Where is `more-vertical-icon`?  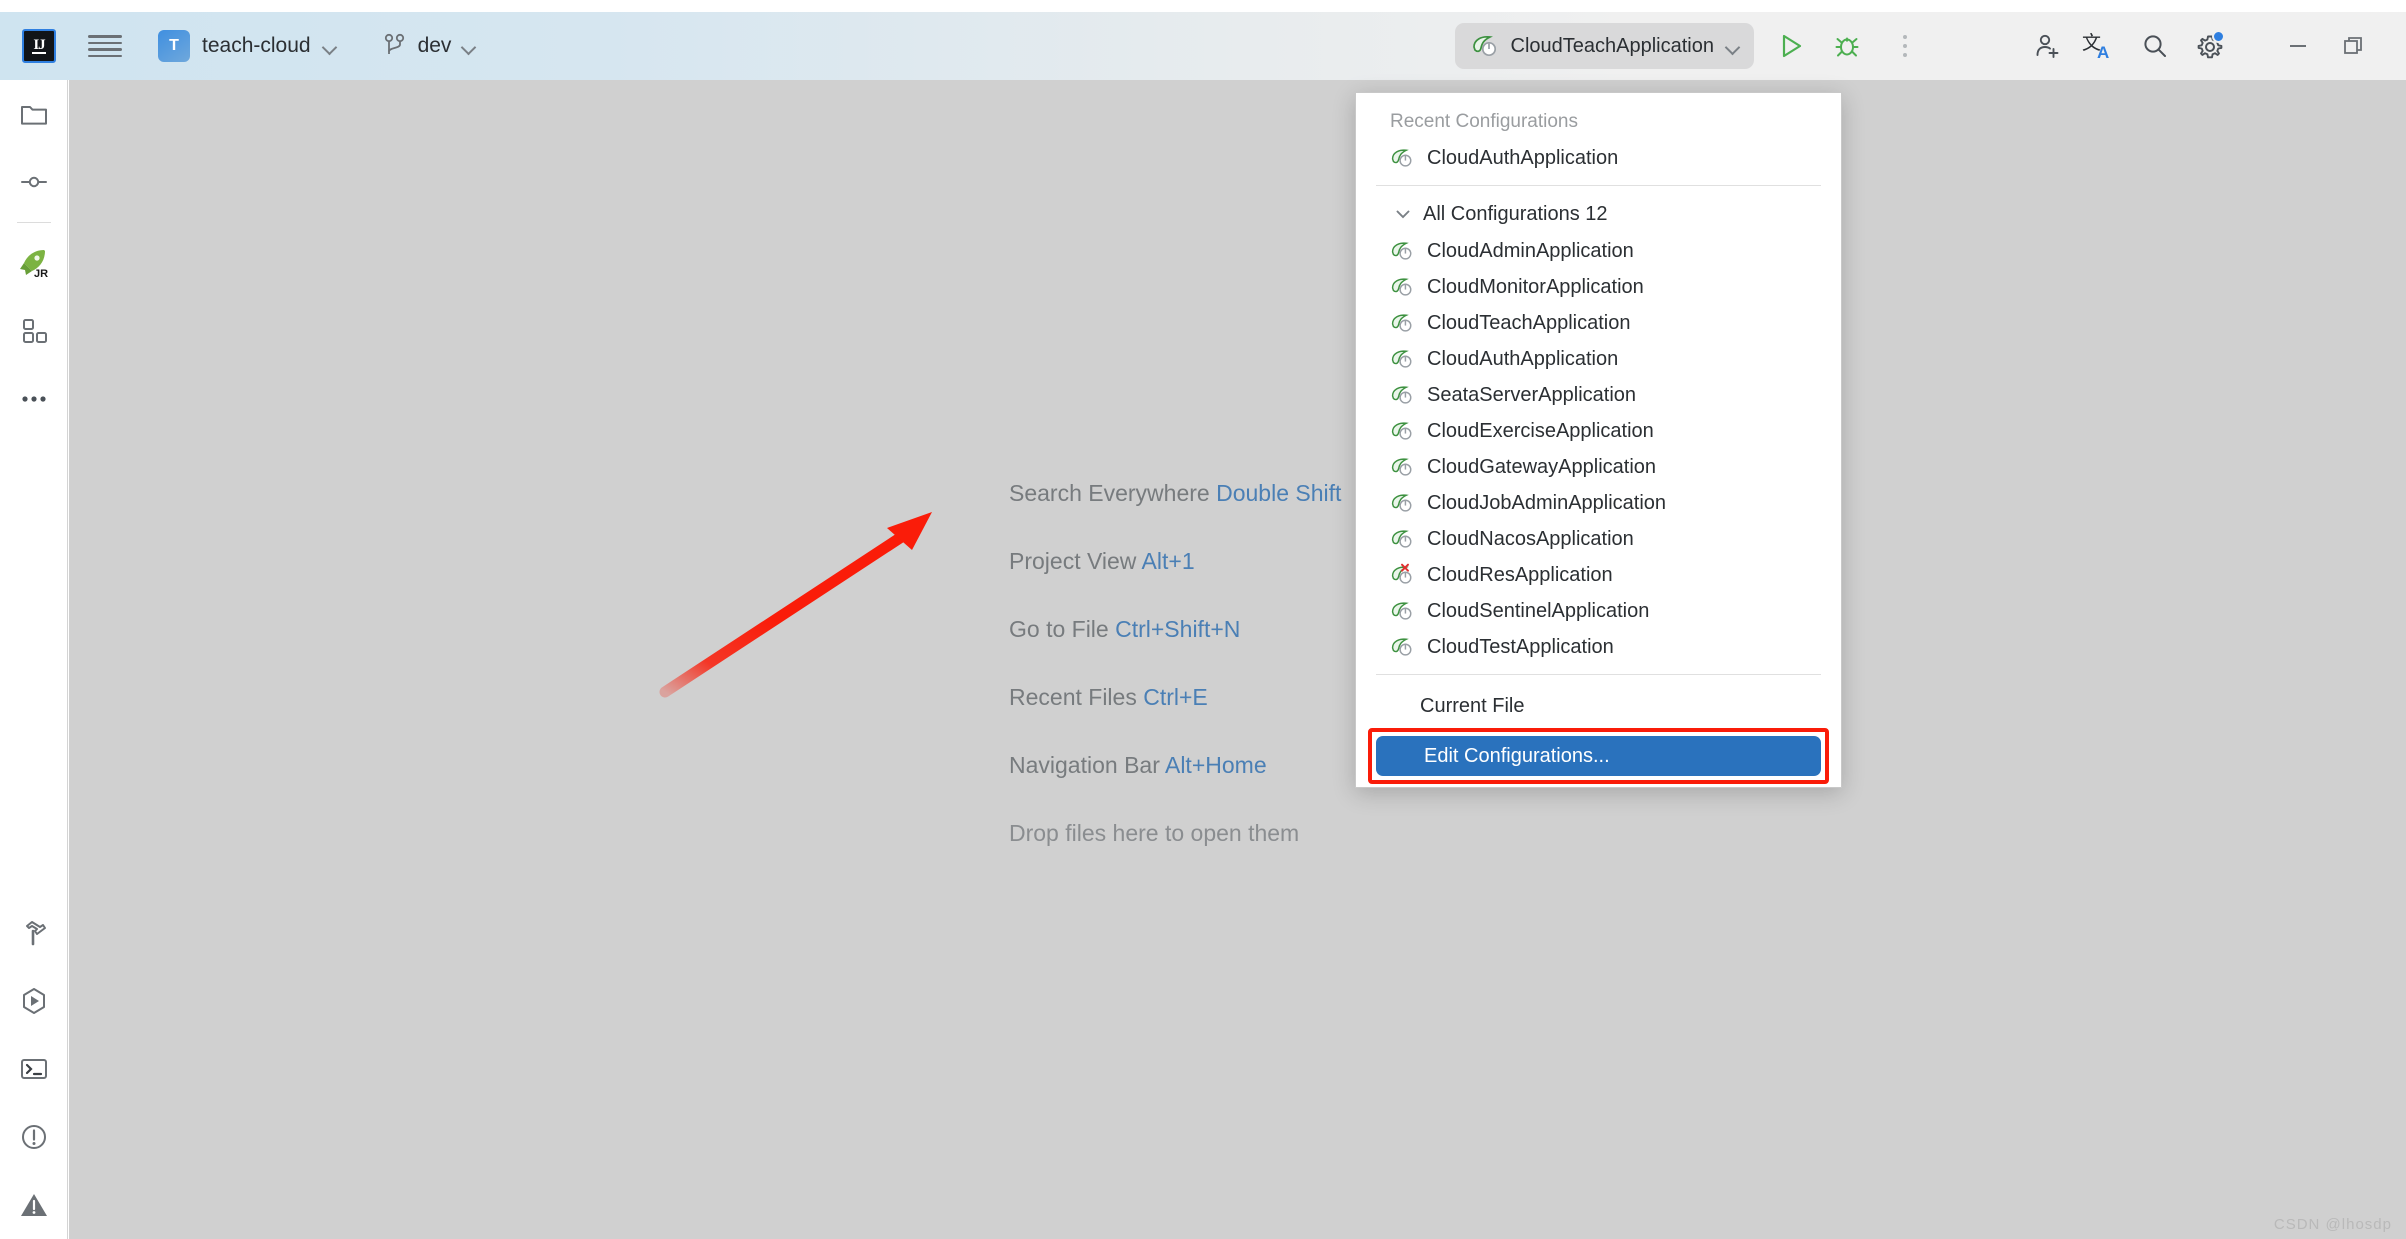 more-vertical-icon is located at coordinates (1905, 46).